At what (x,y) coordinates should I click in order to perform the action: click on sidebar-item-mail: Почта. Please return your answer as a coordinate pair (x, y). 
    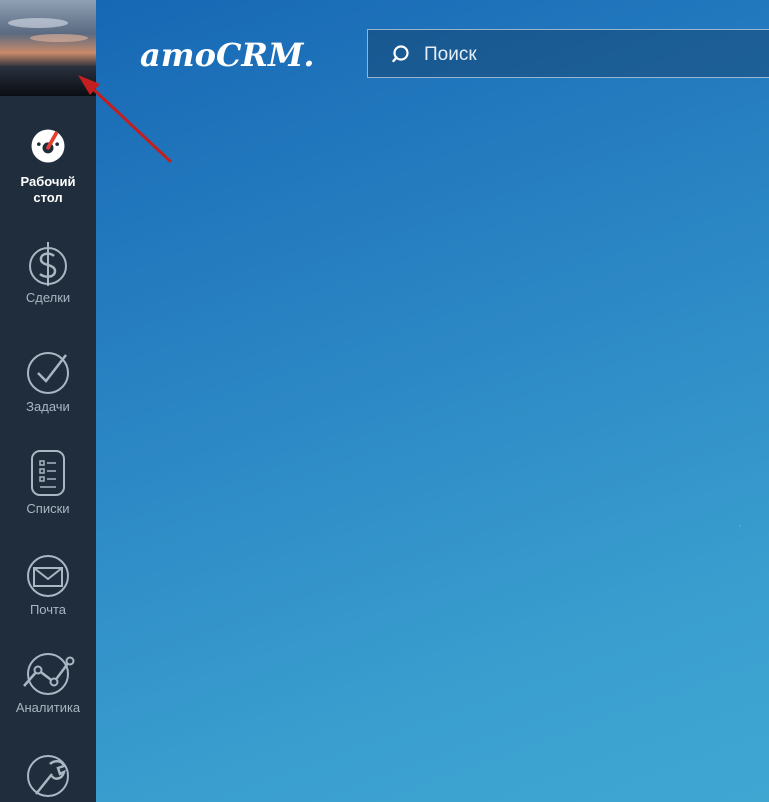
    Looking at the image, I should click on (48, 584).